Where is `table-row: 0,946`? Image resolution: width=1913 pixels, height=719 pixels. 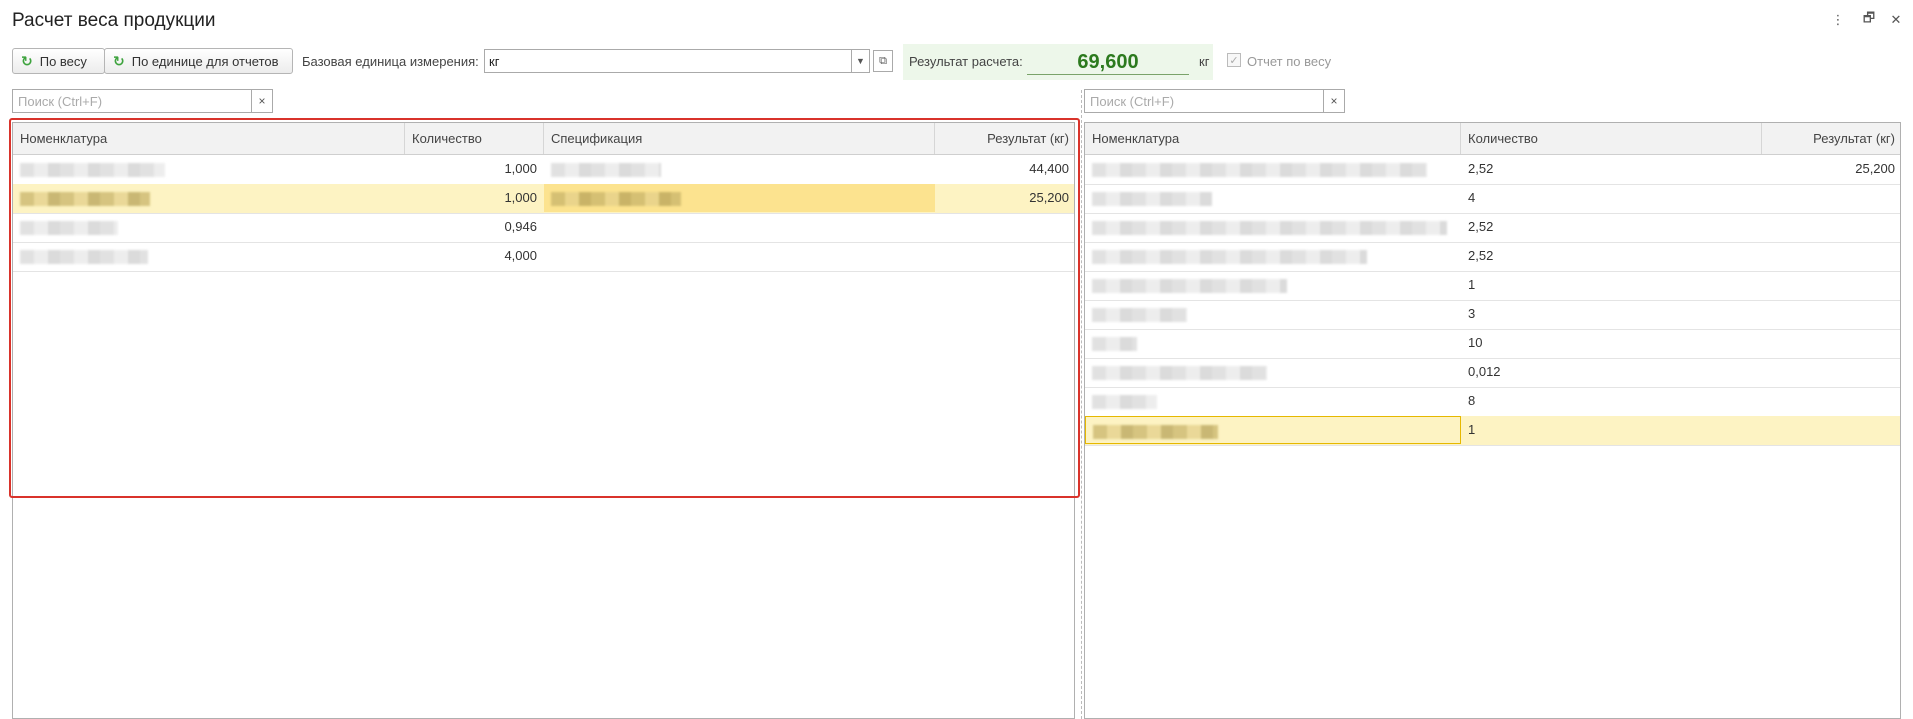
table-row: 0,946 is located at coordinates (543, 228).